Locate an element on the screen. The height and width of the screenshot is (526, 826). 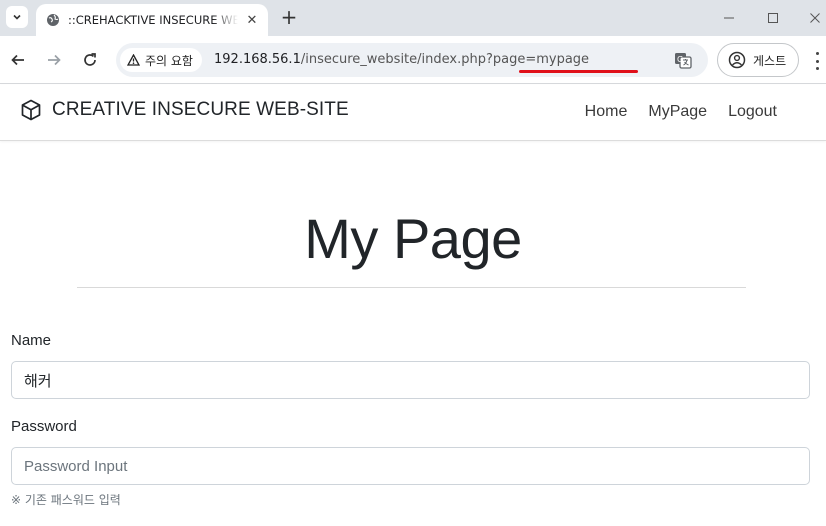
name-field is located at coordinates (410, 380).